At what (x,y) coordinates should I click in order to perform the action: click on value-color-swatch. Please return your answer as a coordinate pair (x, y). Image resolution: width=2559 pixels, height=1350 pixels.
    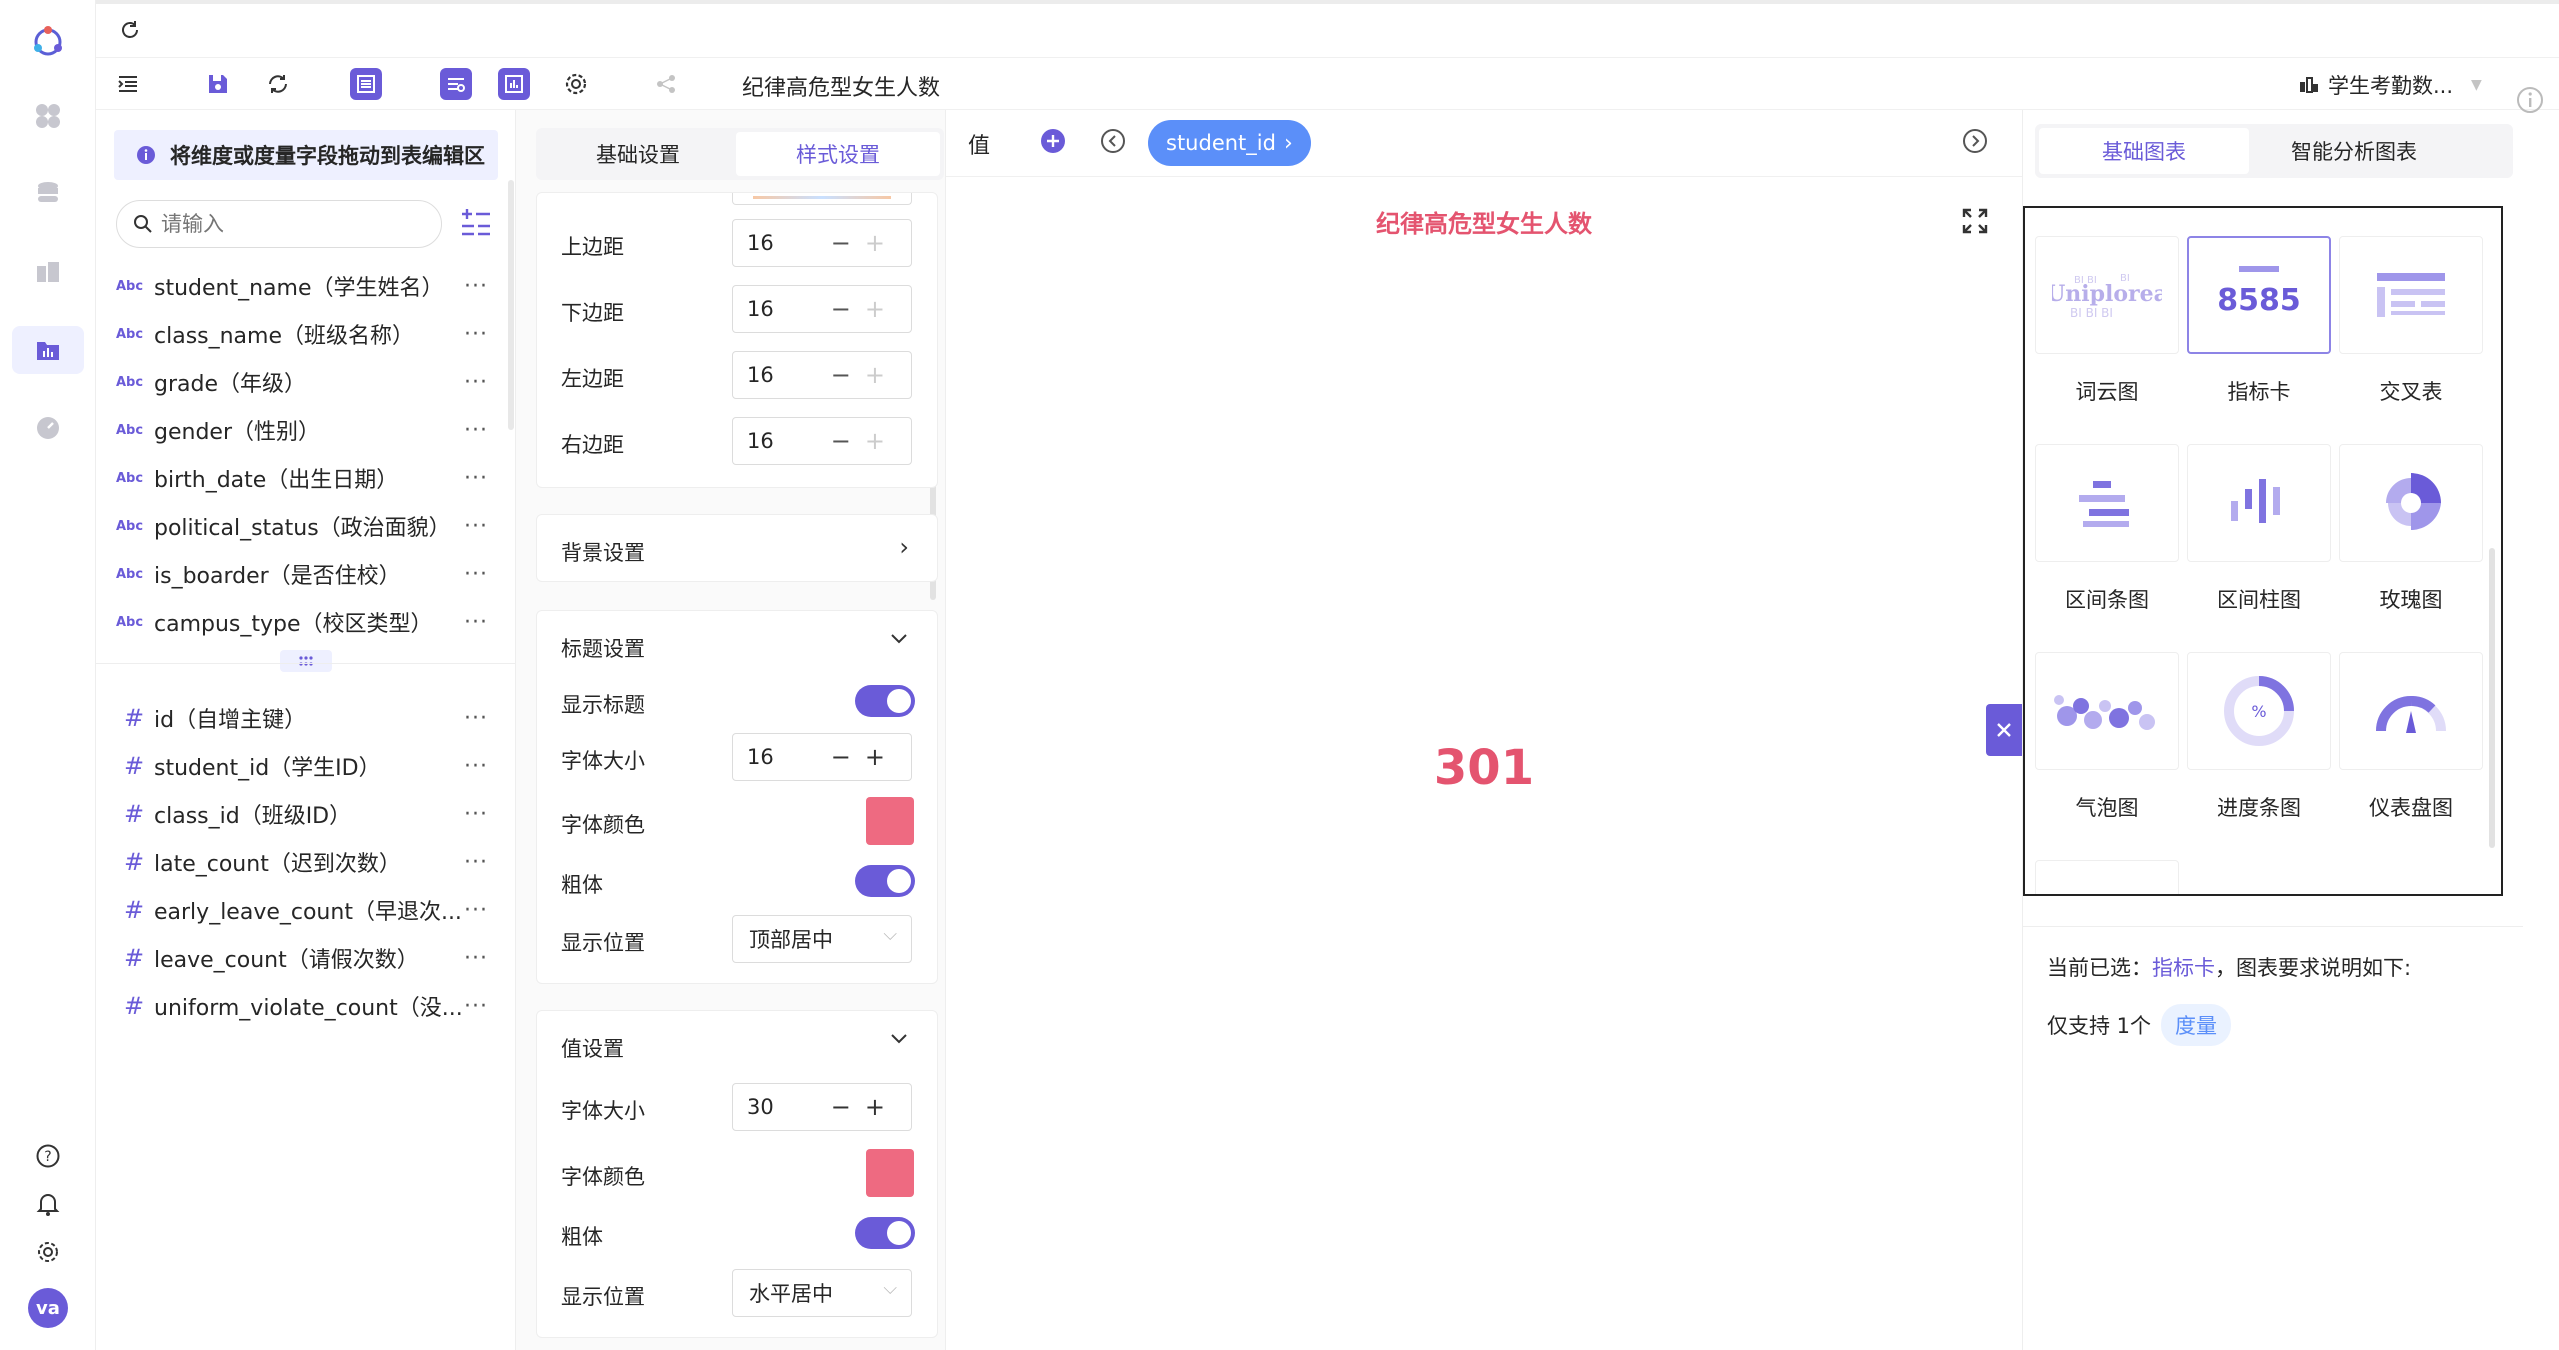
    Looking at the image, I should click on (890, 1173).